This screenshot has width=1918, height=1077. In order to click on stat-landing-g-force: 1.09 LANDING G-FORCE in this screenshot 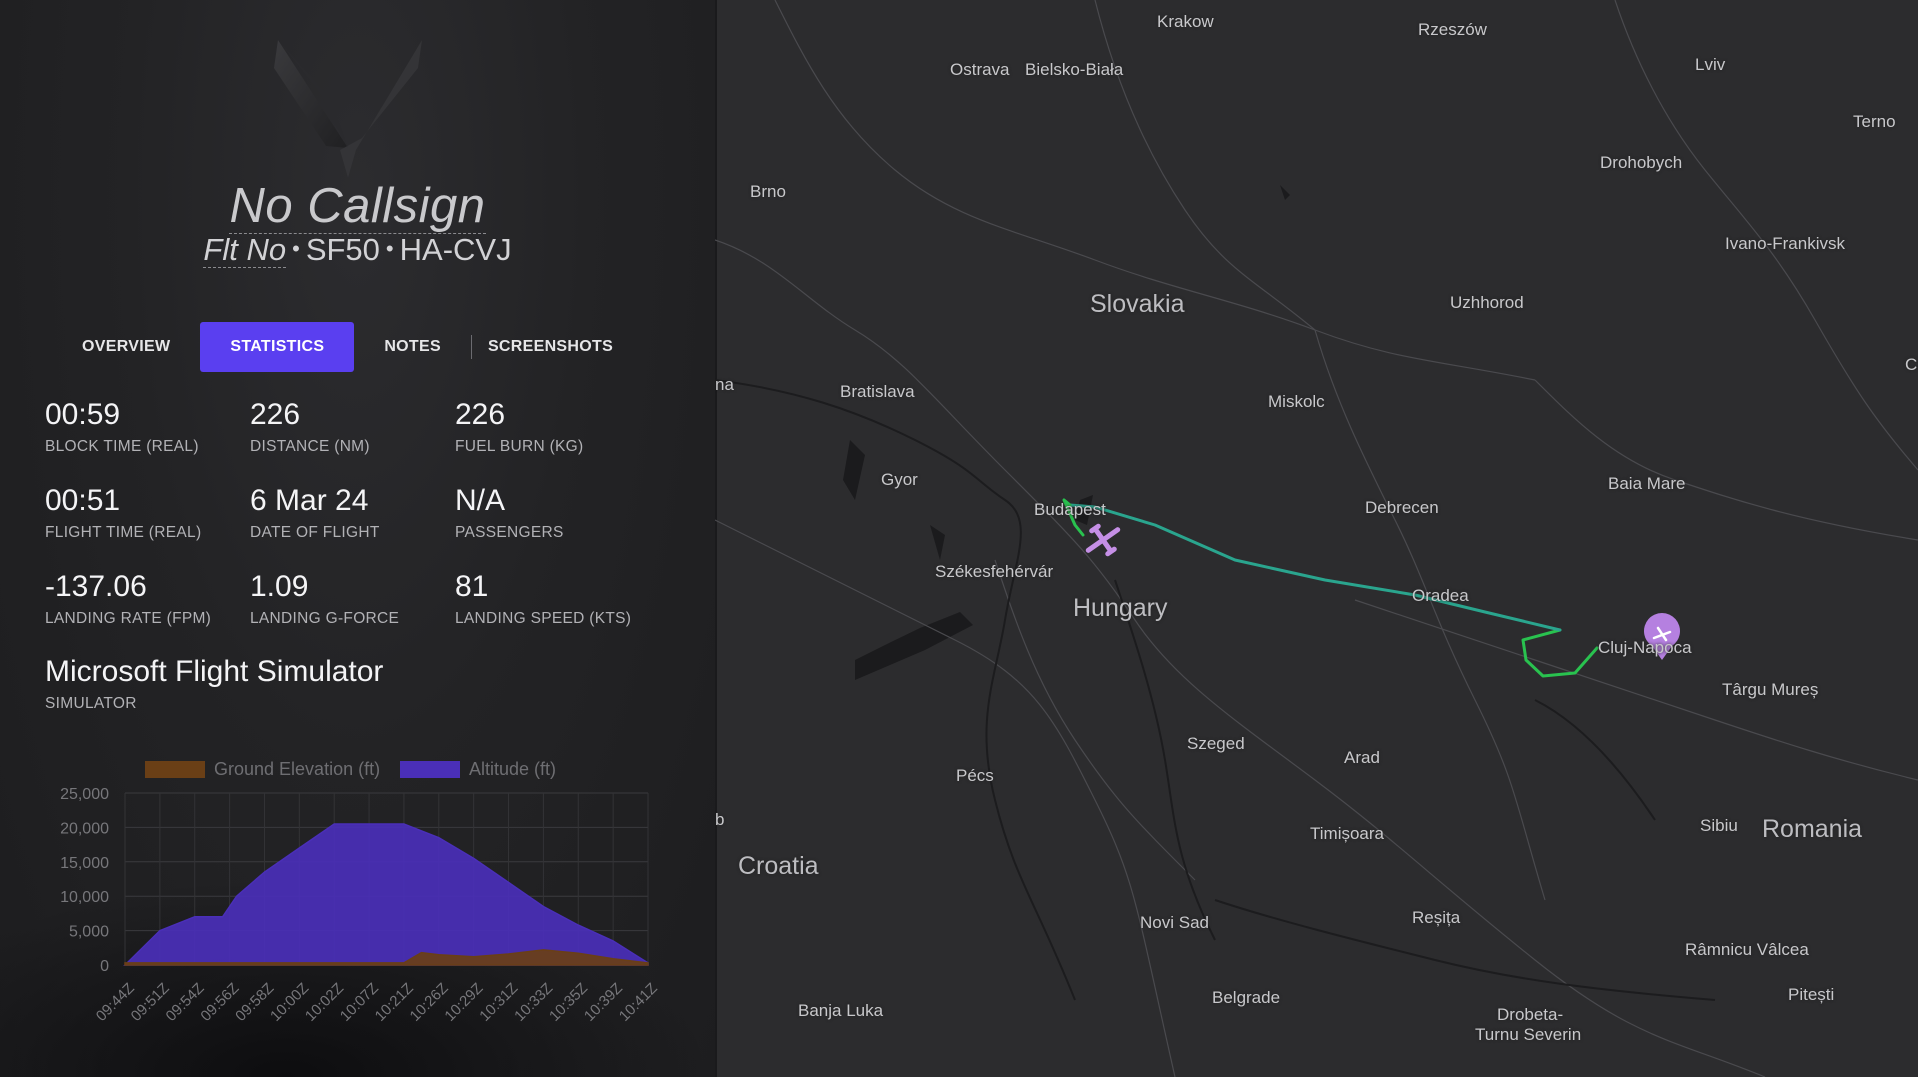, I will do `click(350, 599)`.